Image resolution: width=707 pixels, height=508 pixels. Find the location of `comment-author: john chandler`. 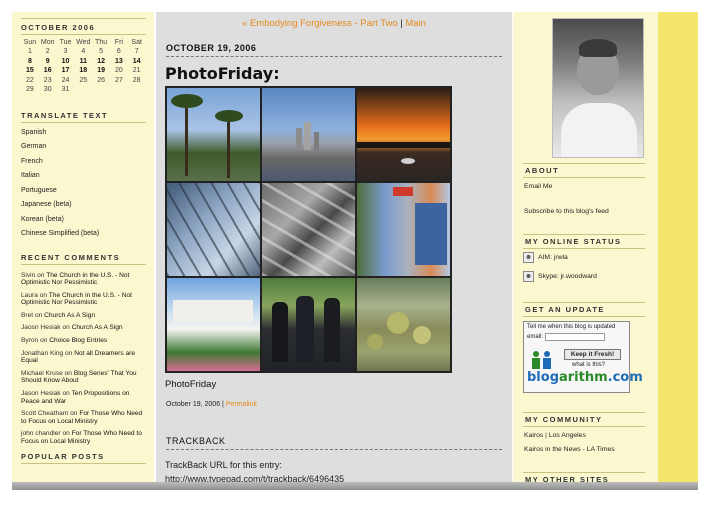

comment-author: john chandler is located at coordinates (41, 433).